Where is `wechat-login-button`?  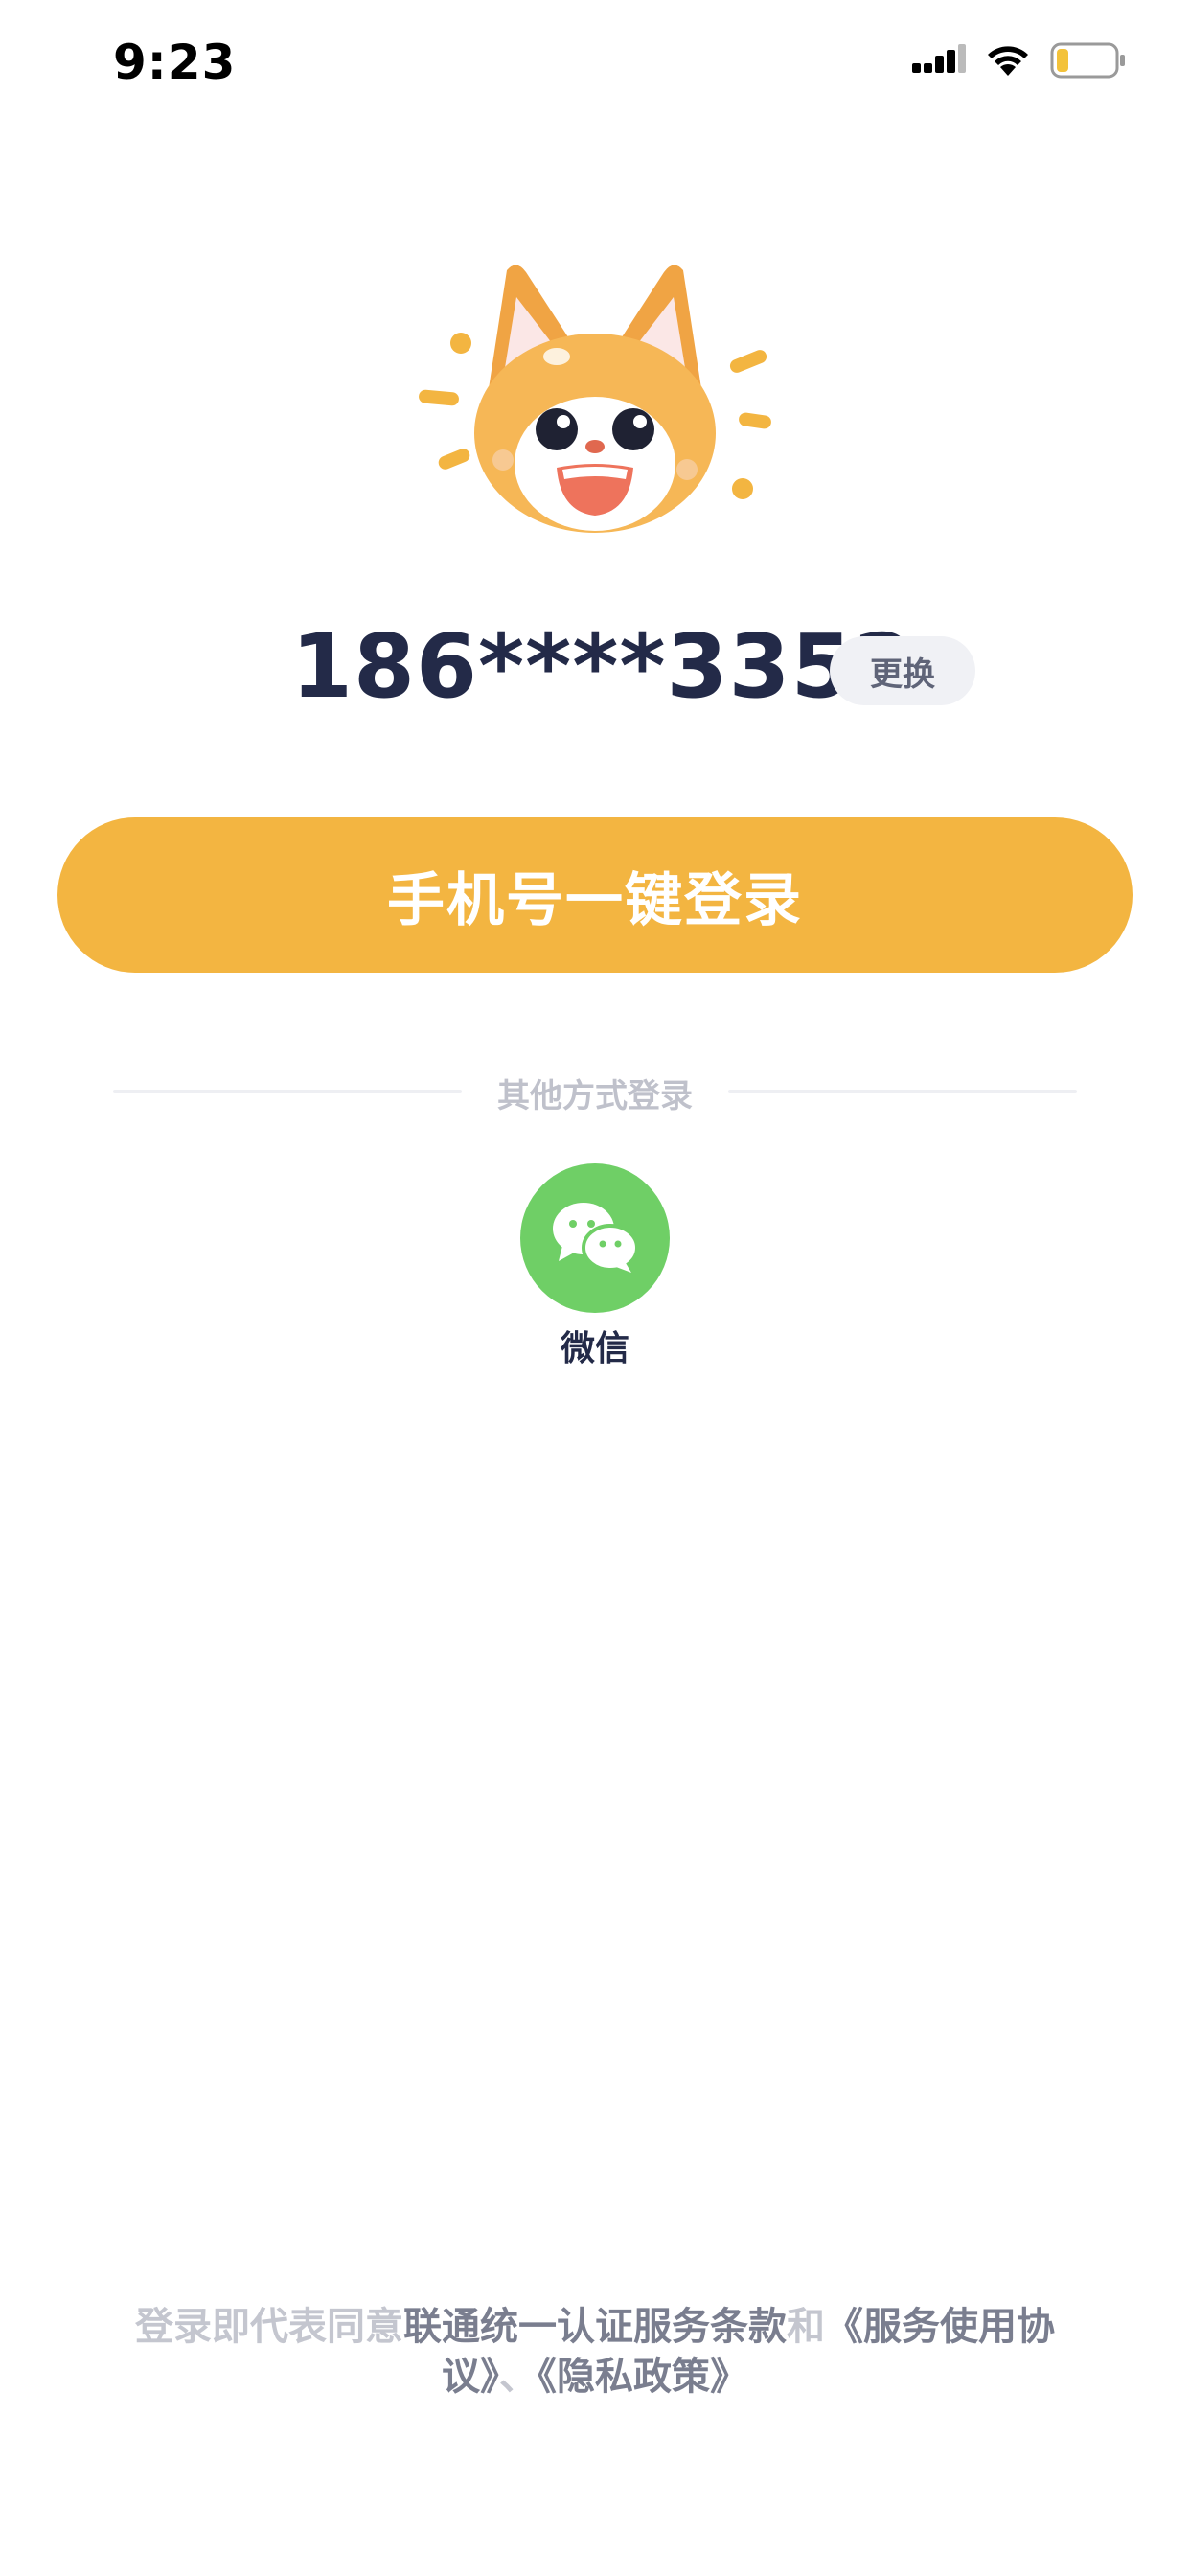 wechat-login-button is located at coordinates (595, 1238).